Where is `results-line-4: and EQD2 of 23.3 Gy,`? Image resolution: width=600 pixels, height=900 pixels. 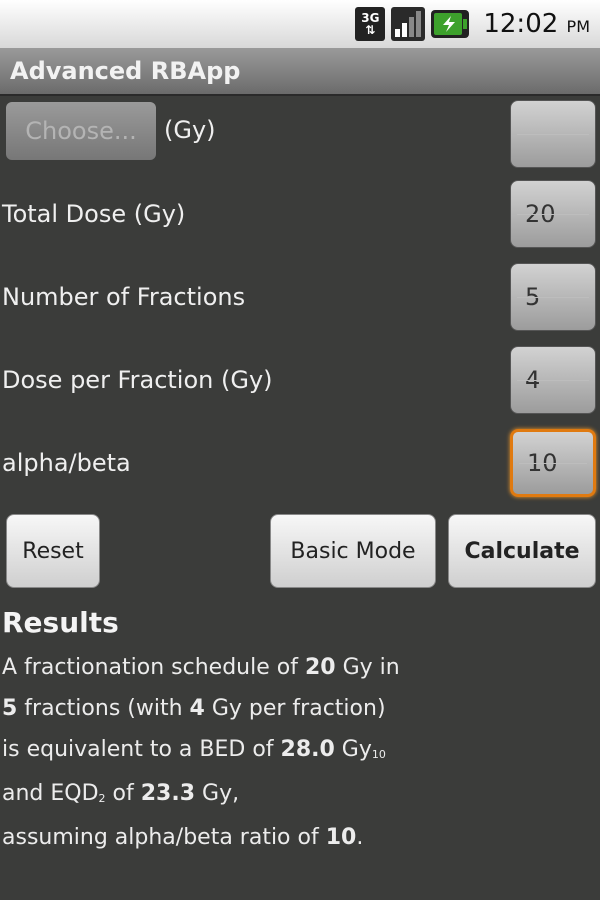
results-line-4: and EQD2 of 23.3 Gy, is located at coordinates (121, 793).